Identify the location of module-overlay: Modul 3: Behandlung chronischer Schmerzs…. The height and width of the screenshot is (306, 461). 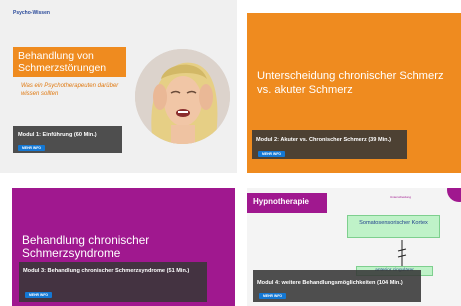
(113, 282).